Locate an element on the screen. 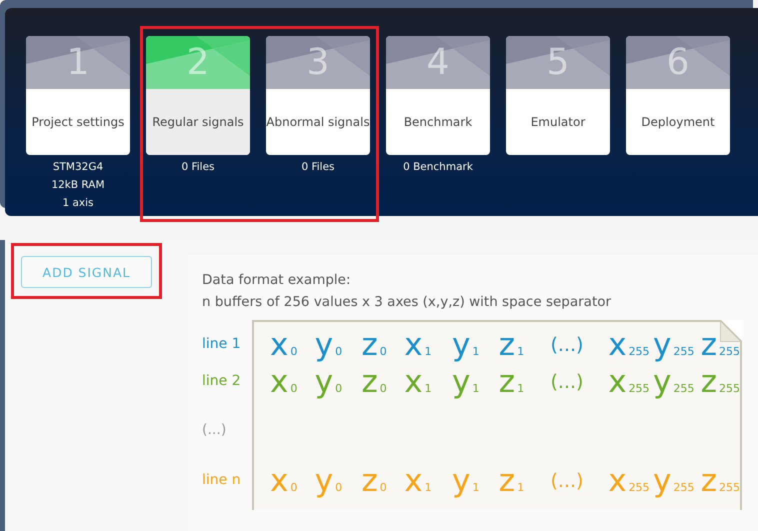  step-detail: STM32G4 is located at coordinates (78, 167).